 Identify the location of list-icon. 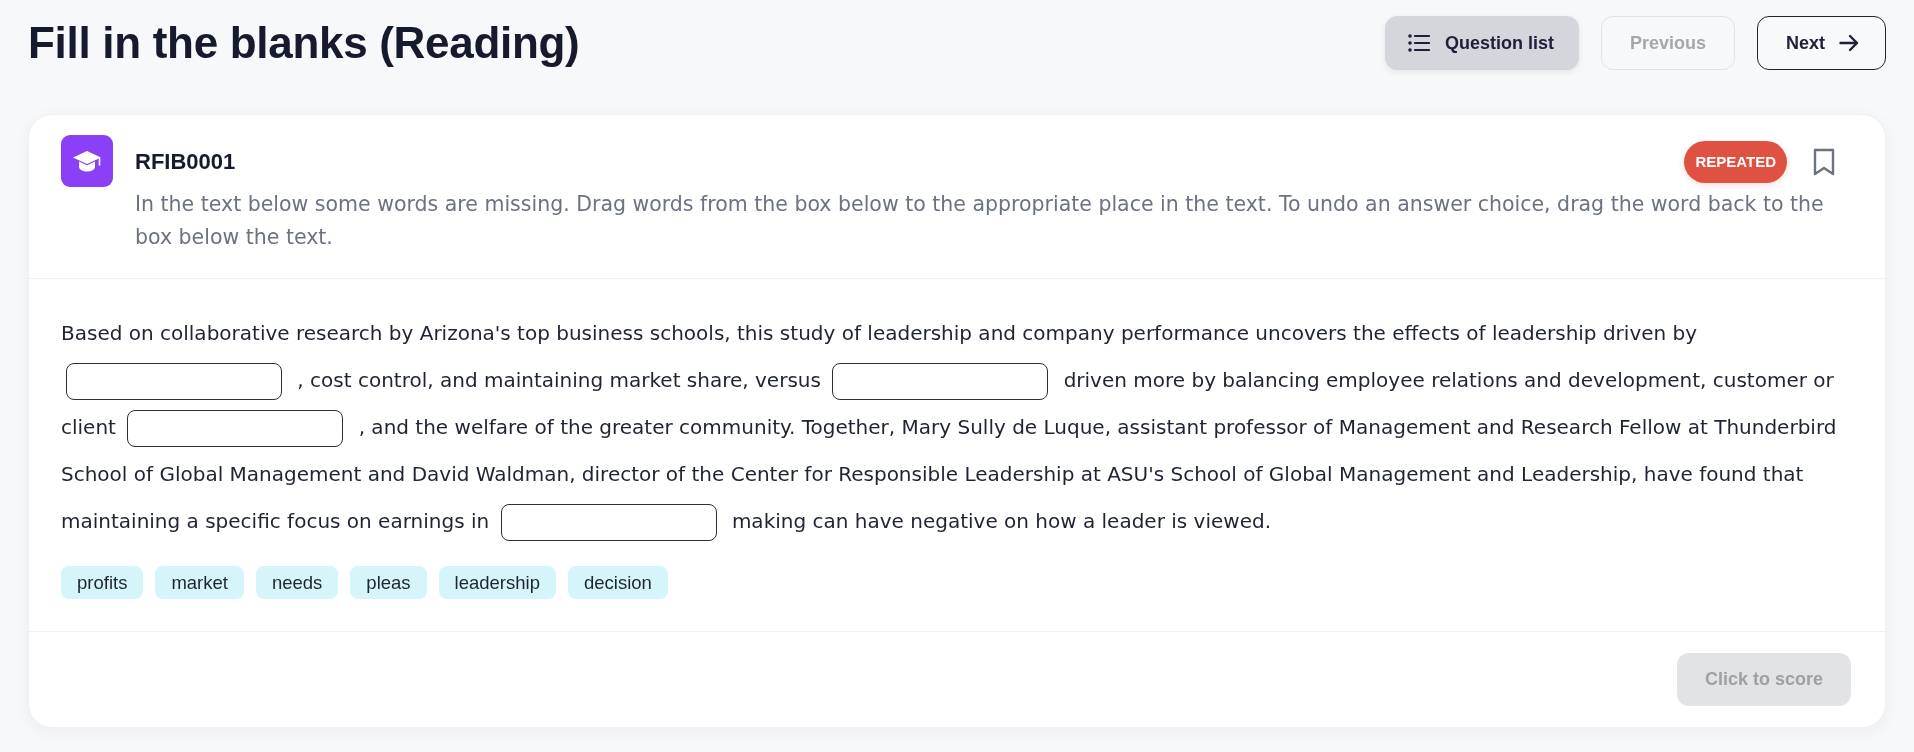
(1418, 43).